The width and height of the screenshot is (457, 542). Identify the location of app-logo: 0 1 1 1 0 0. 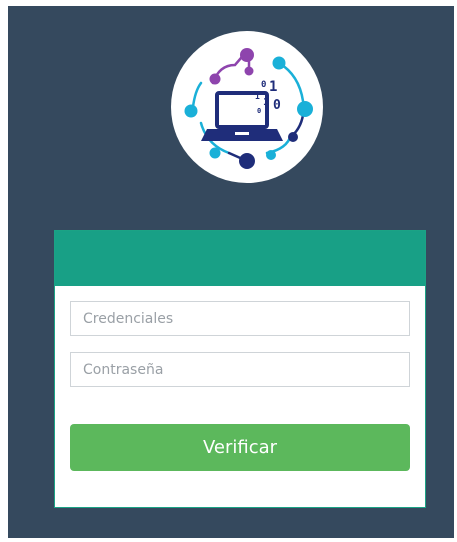
(247, 107).